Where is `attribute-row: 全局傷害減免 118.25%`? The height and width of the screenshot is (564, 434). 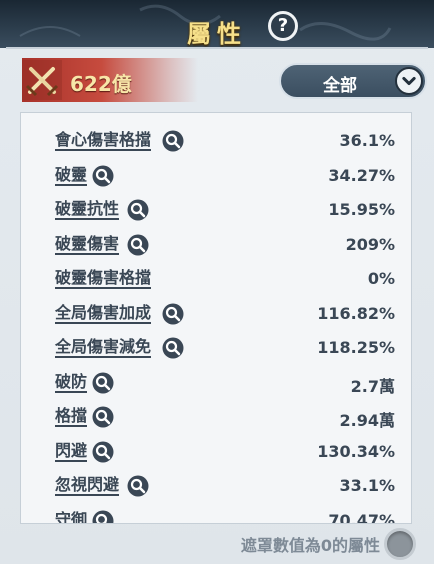
attribute-row: 全局傷害減免 118.25% is located at coordinates (216, 345).